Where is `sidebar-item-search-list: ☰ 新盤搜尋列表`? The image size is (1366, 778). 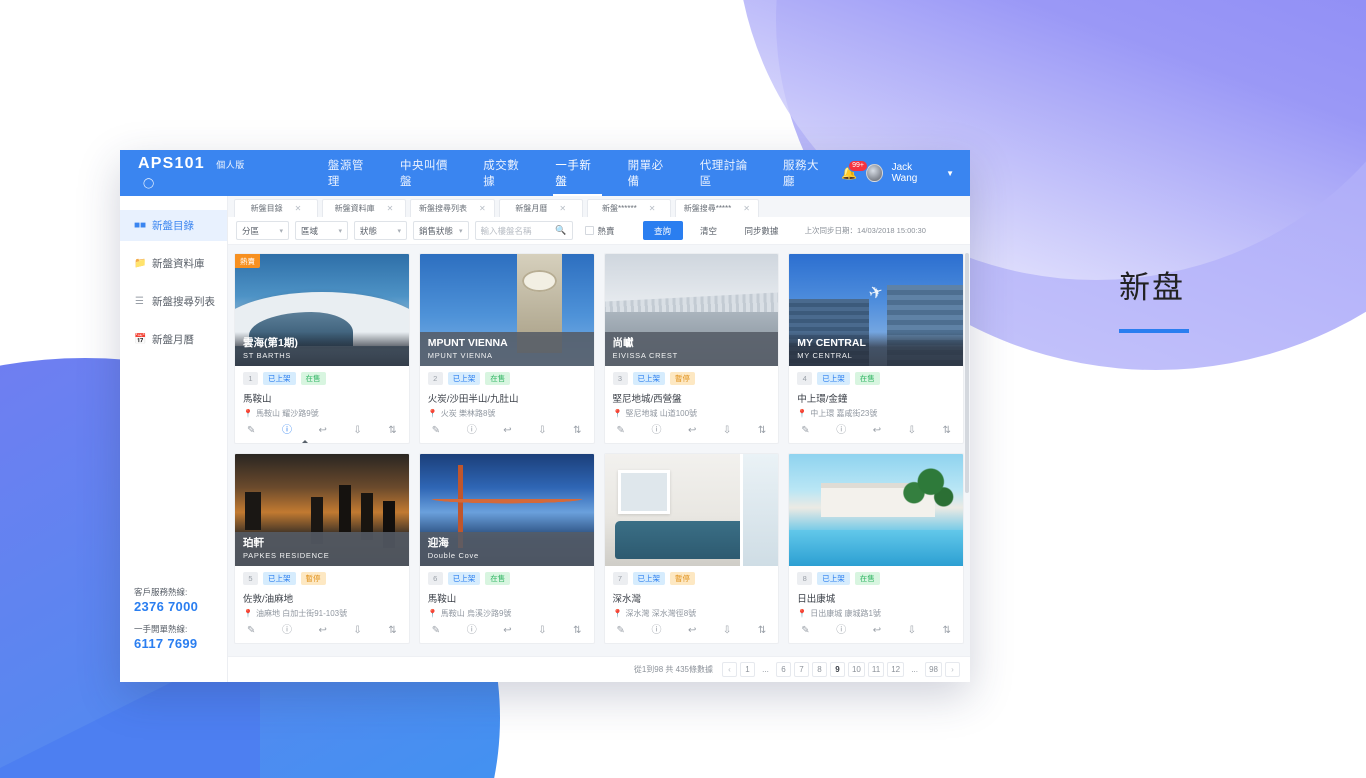
sidebar-item-search-list: ☰ 新盤搜尋列表 is located at coordinates (173, 301).